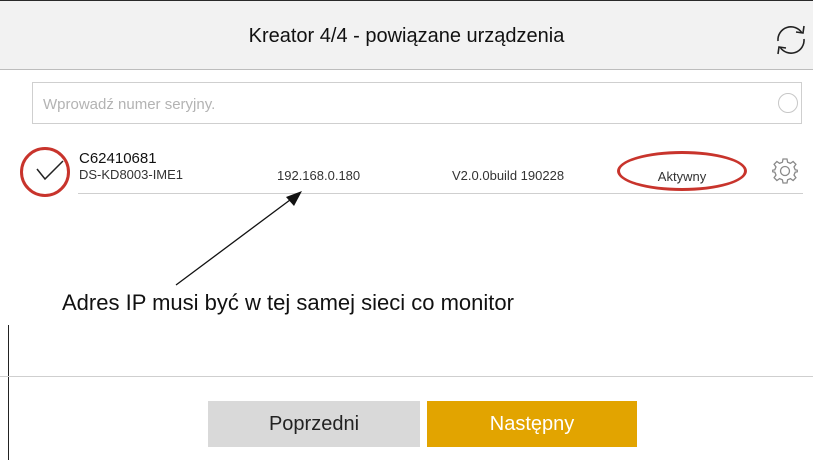 Image resolution: width=813 pixels, height=460 pixels. Describe the element at coordinates (319, 175) in the screenshot. I see `device-ip: 192.168.0.180` at that location.